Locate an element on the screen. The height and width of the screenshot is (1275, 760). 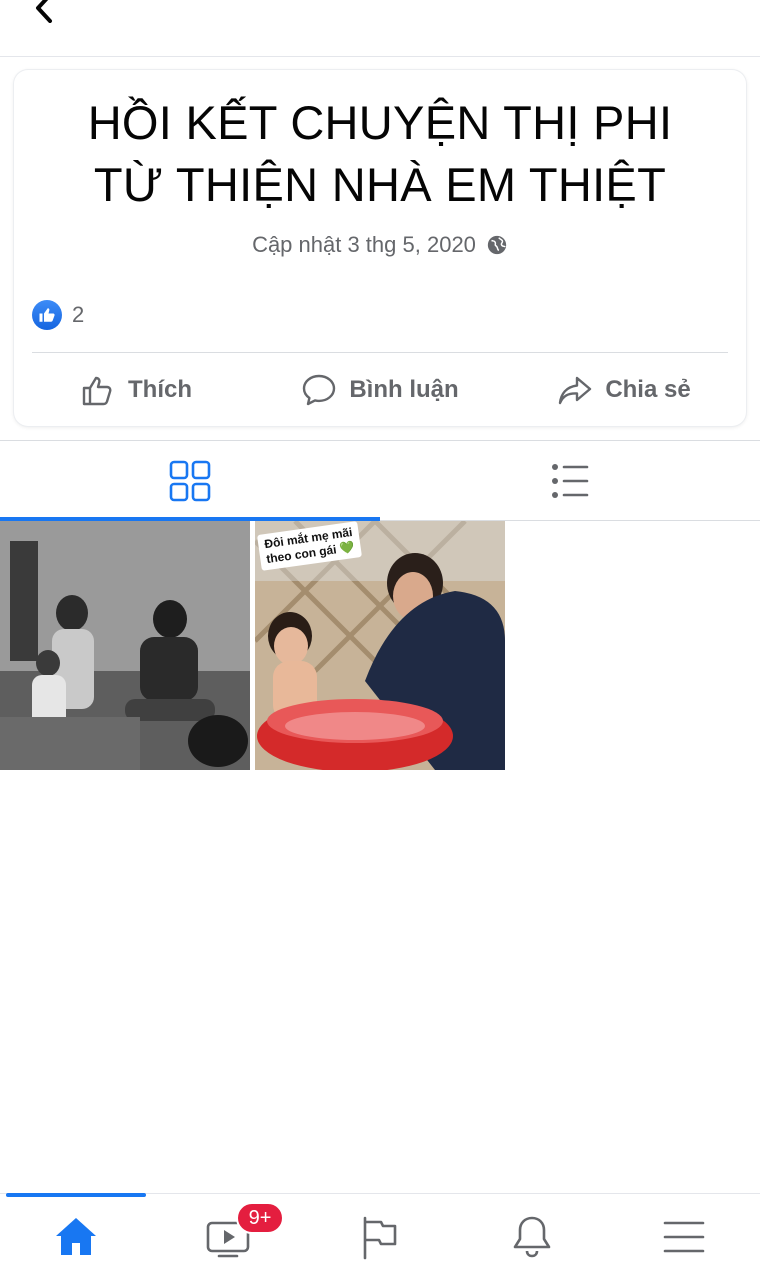
action-bar: Thích Bình luận Chia sẻ is located at coordinates (380, 390).